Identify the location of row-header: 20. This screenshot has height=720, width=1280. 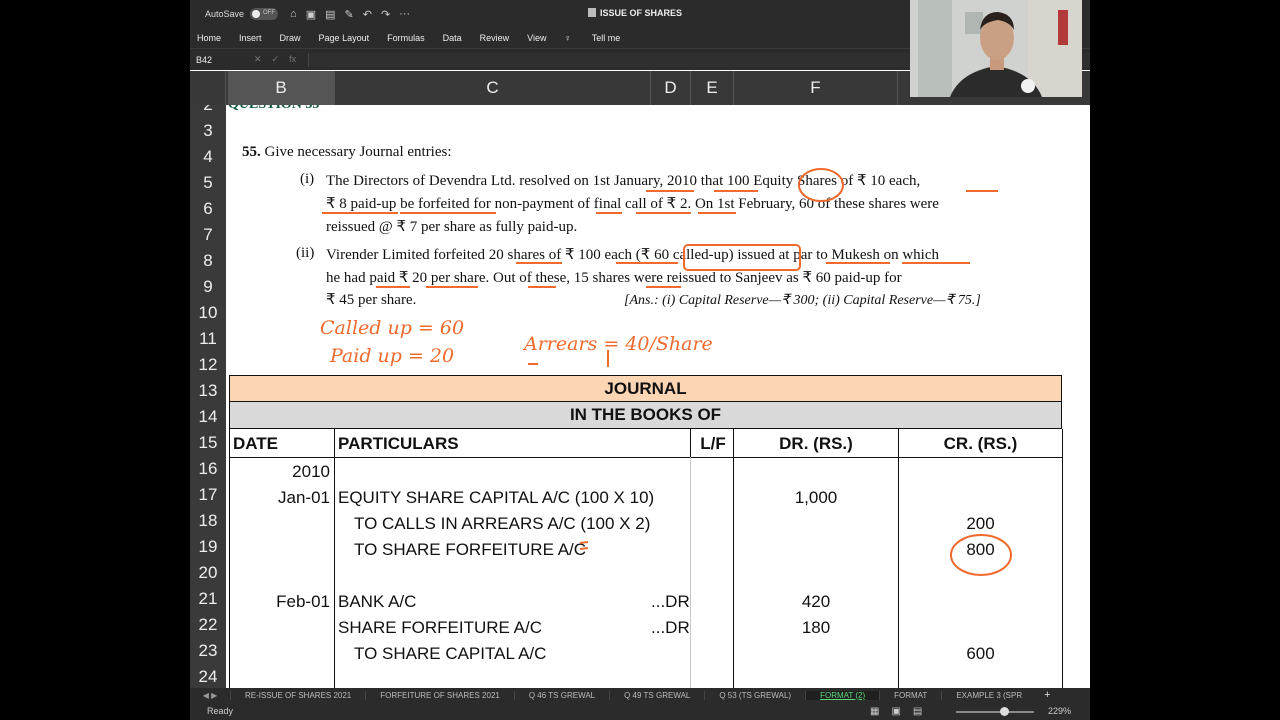
(208, 573).